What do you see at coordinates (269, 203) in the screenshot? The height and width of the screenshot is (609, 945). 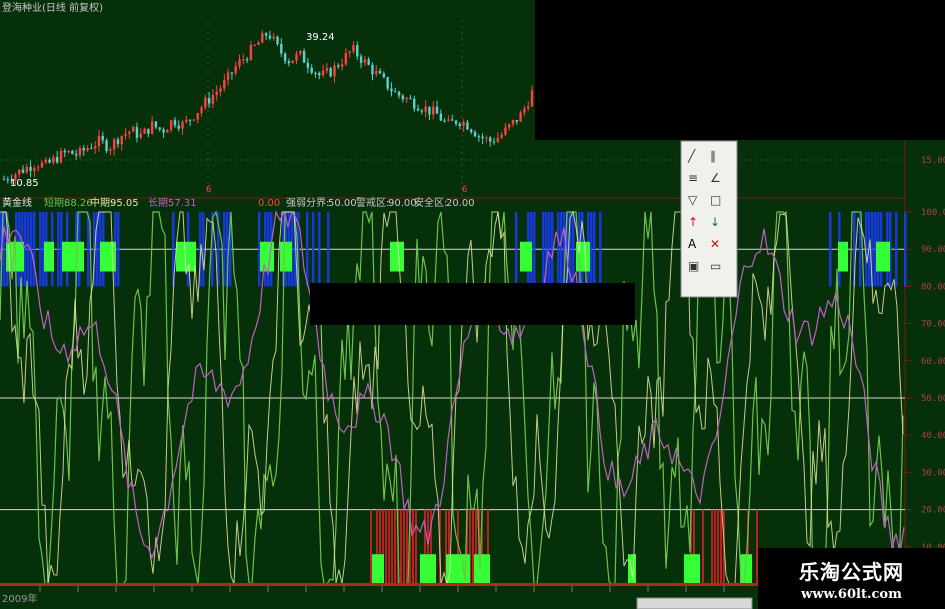 I see `zero-value: 0.00` at bounding box center [269, 203].